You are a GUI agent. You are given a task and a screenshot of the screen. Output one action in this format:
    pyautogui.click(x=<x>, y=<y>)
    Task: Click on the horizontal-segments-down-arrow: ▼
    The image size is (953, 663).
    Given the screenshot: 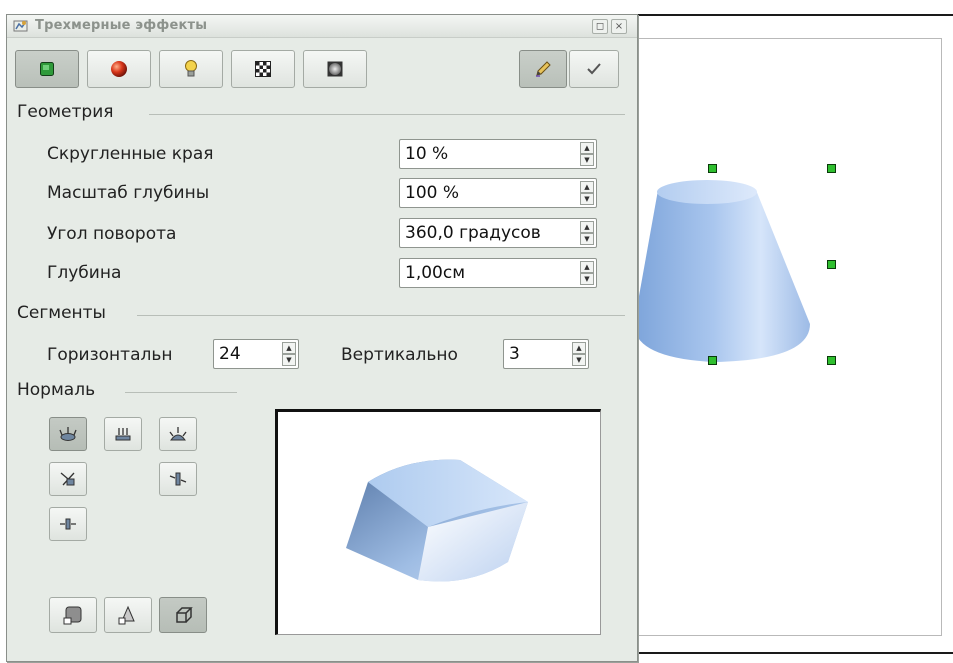 What is the action you would take?
    pyautogui.click(x=289, y=360)
    